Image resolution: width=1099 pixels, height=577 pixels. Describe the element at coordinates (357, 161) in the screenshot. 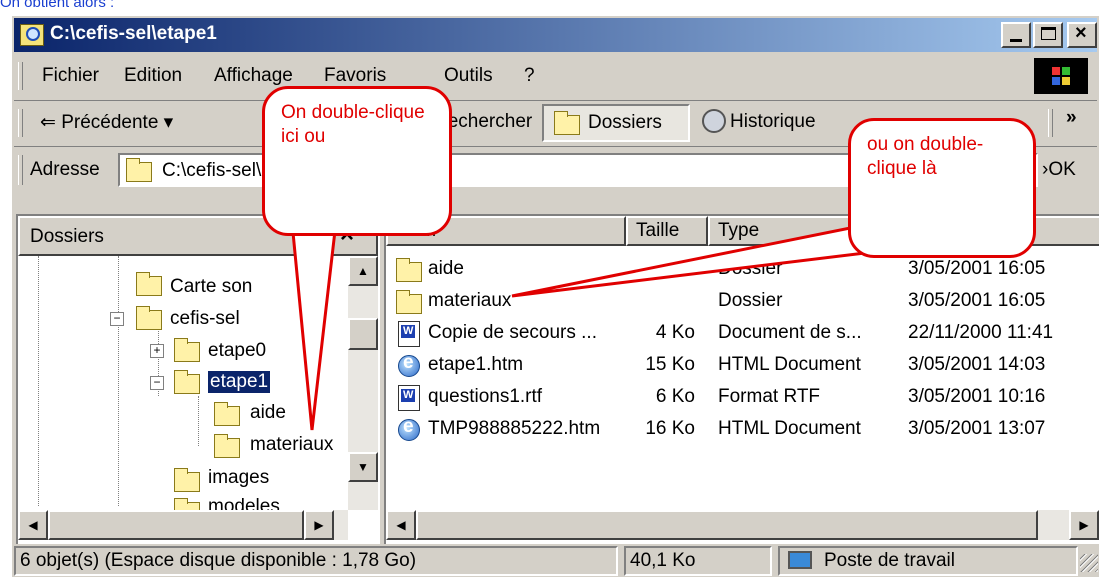

I see `callout-left: On double-clique ici ou` at that location.